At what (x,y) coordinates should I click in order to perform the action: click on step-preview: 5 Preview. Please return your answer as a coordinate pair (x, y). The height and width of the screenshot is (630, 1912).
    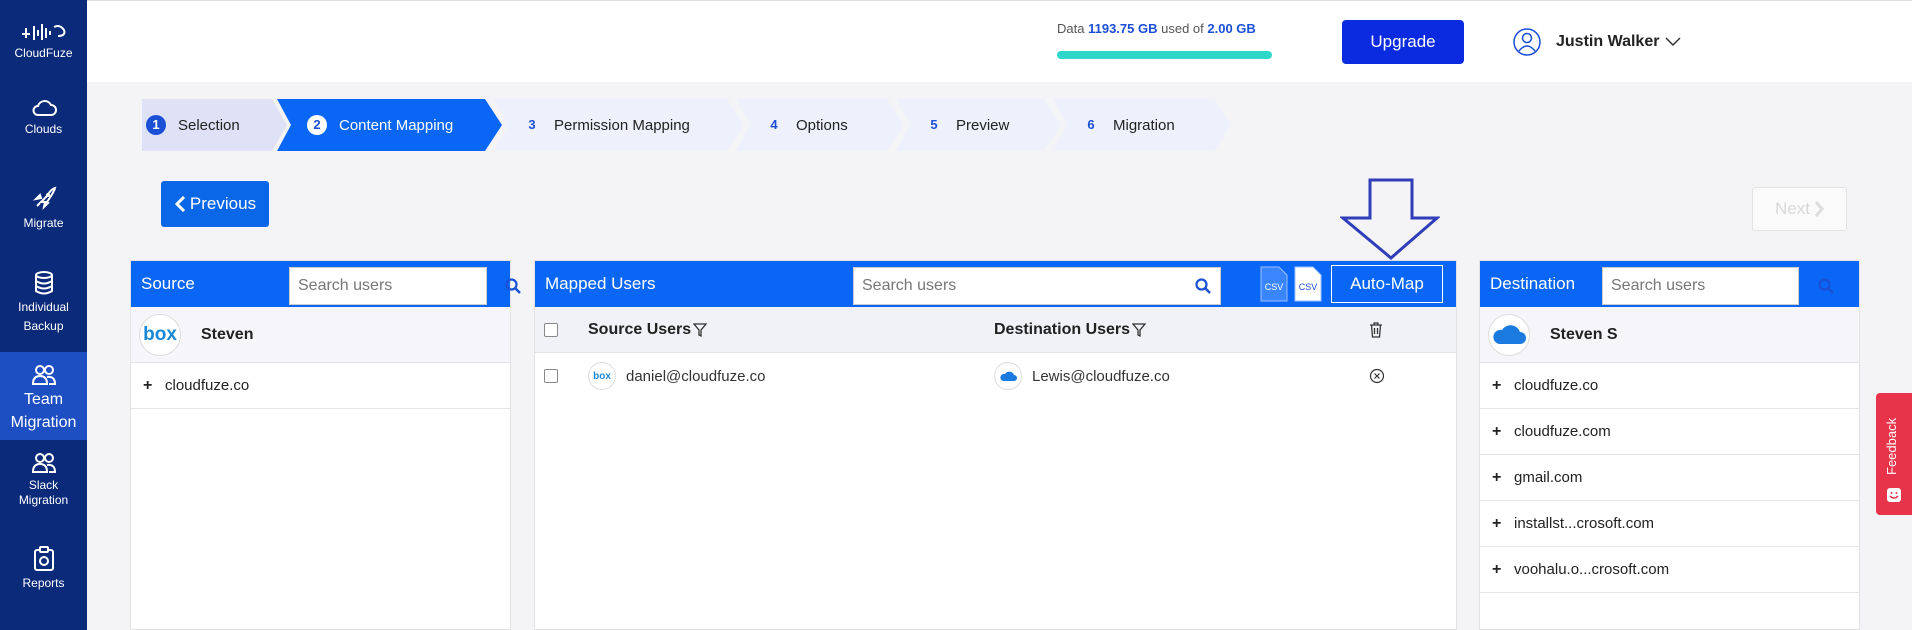
    Looking at the image, I should click on (978, 125).